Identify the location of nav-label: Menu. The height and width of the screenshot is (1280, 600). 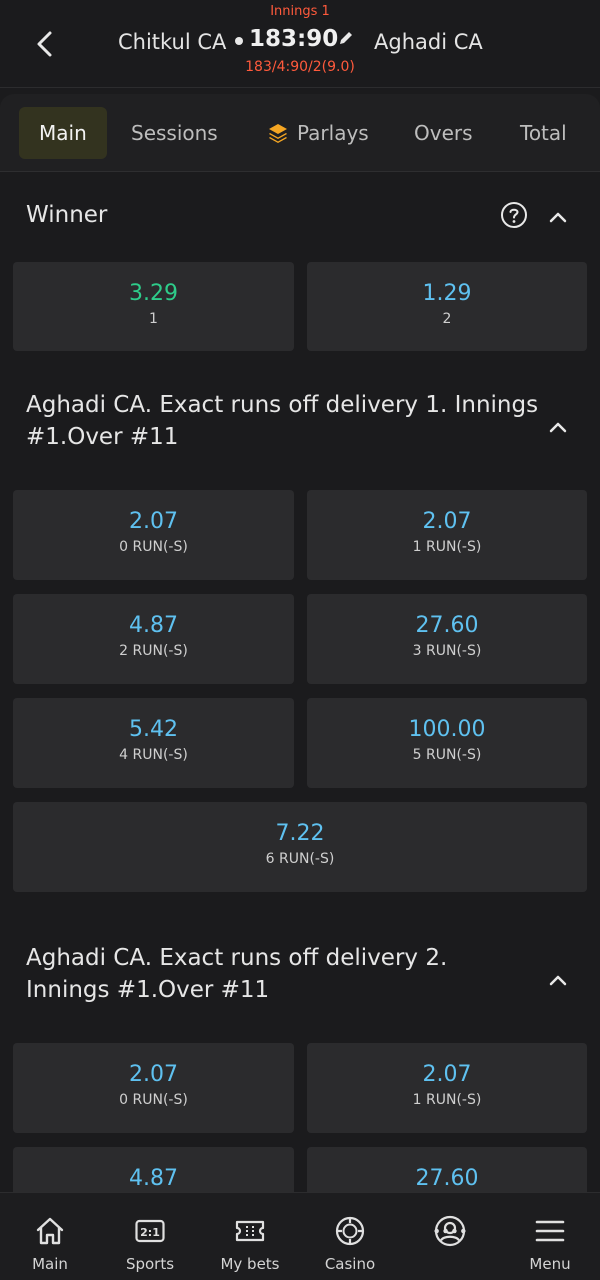
(550, 1264).